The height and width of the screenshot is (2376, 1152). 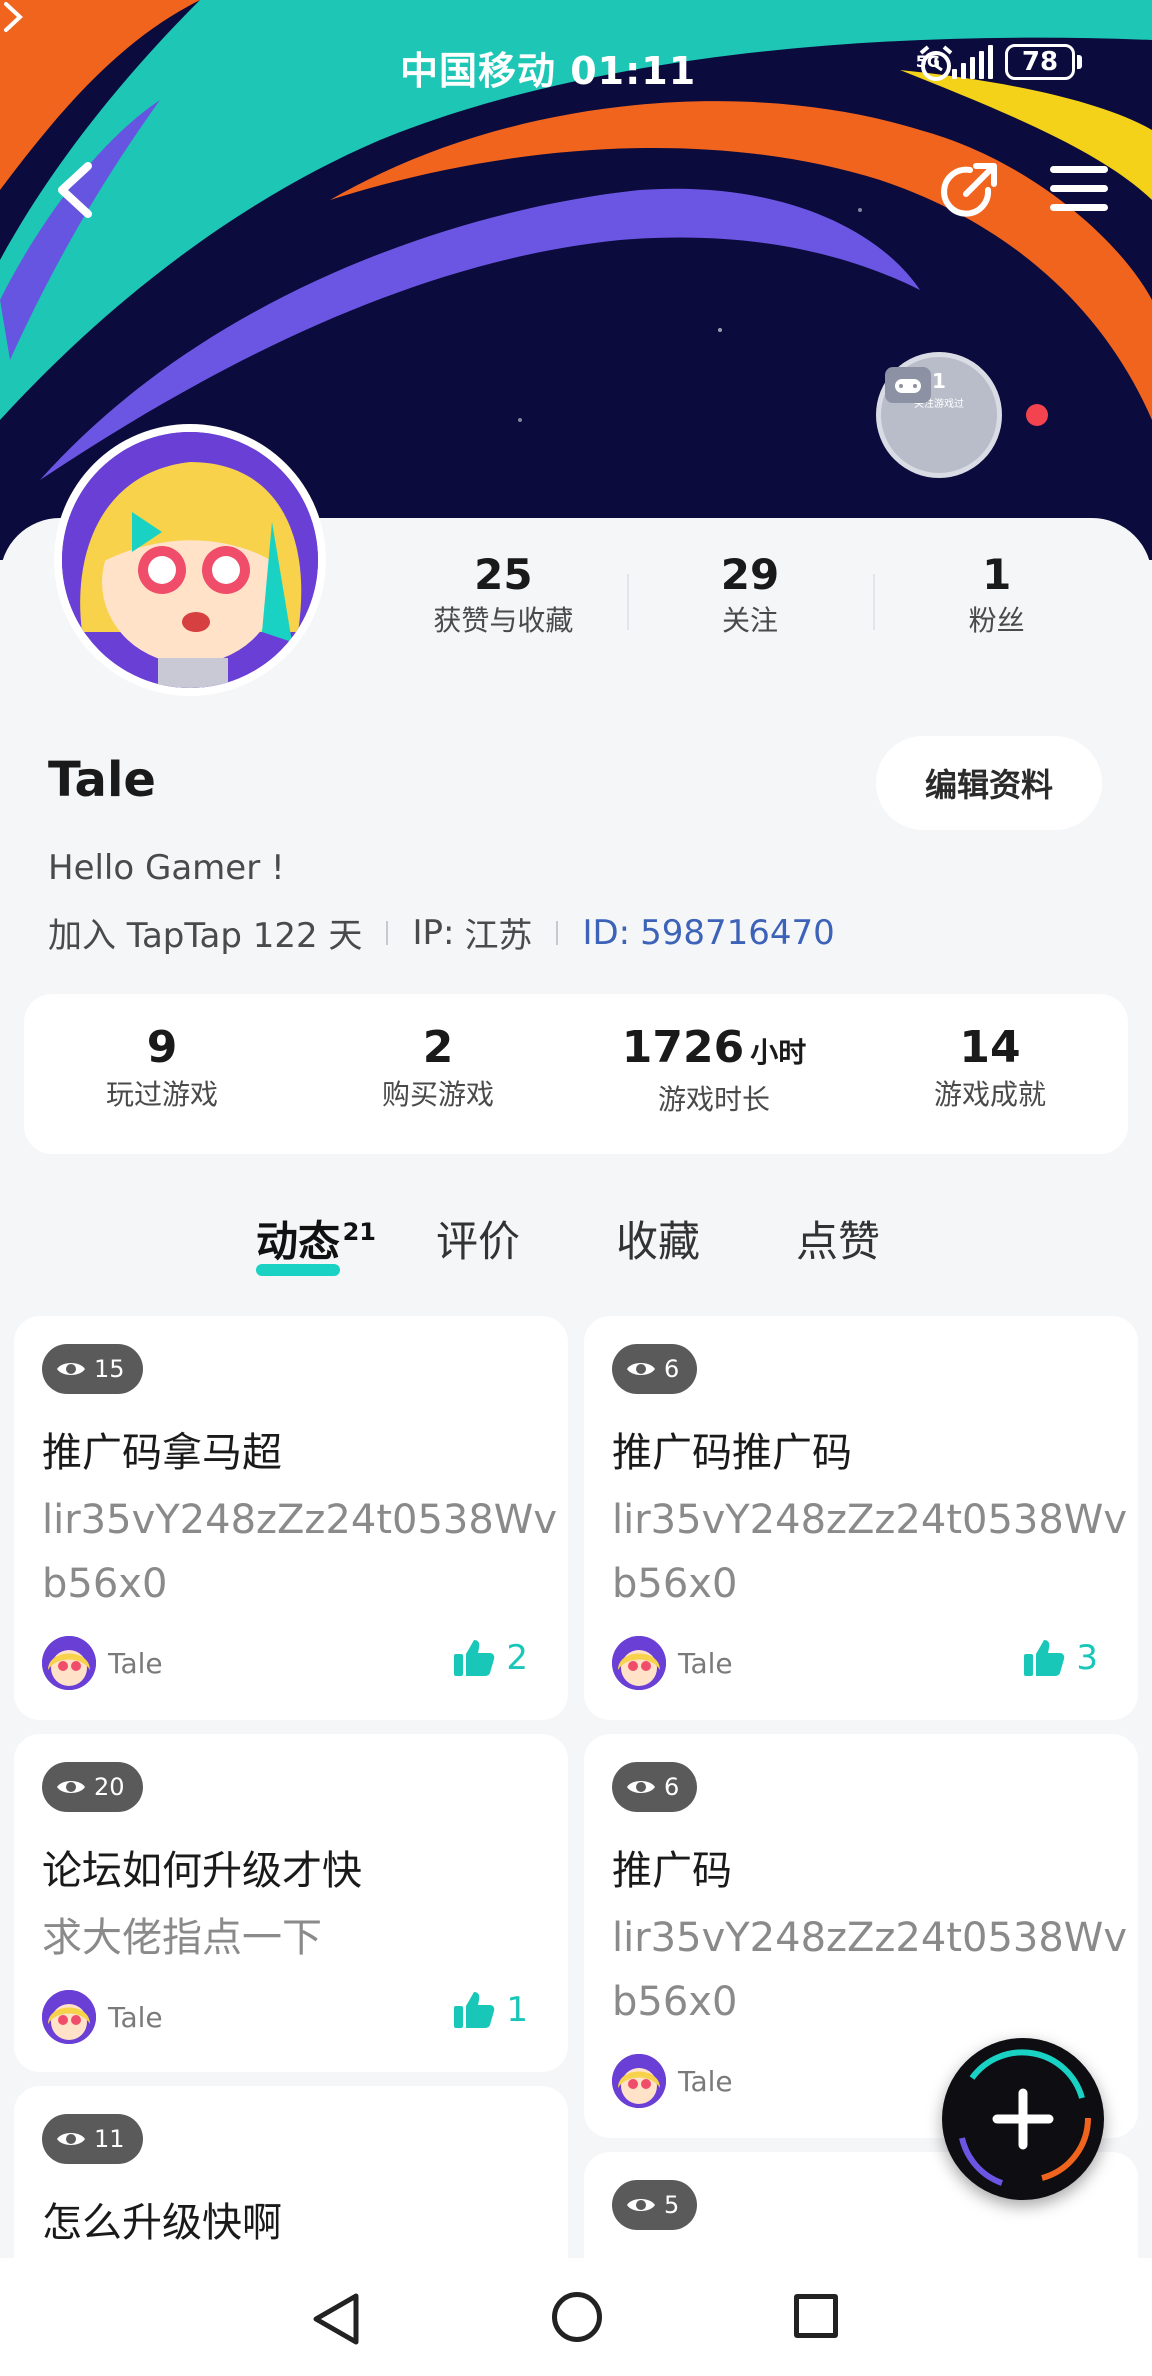 What do you see at coordinates (1079, 62) in the screenshot?
I see `battery-nub` at bounding box center [1079, 62].